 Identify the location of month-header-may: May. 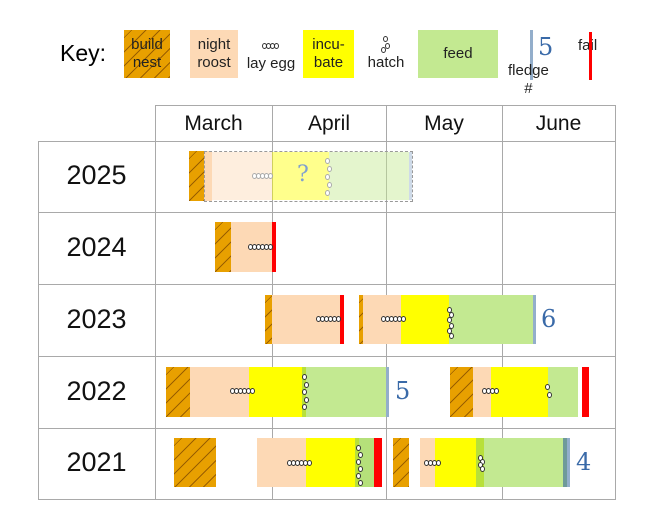
(444, 123).